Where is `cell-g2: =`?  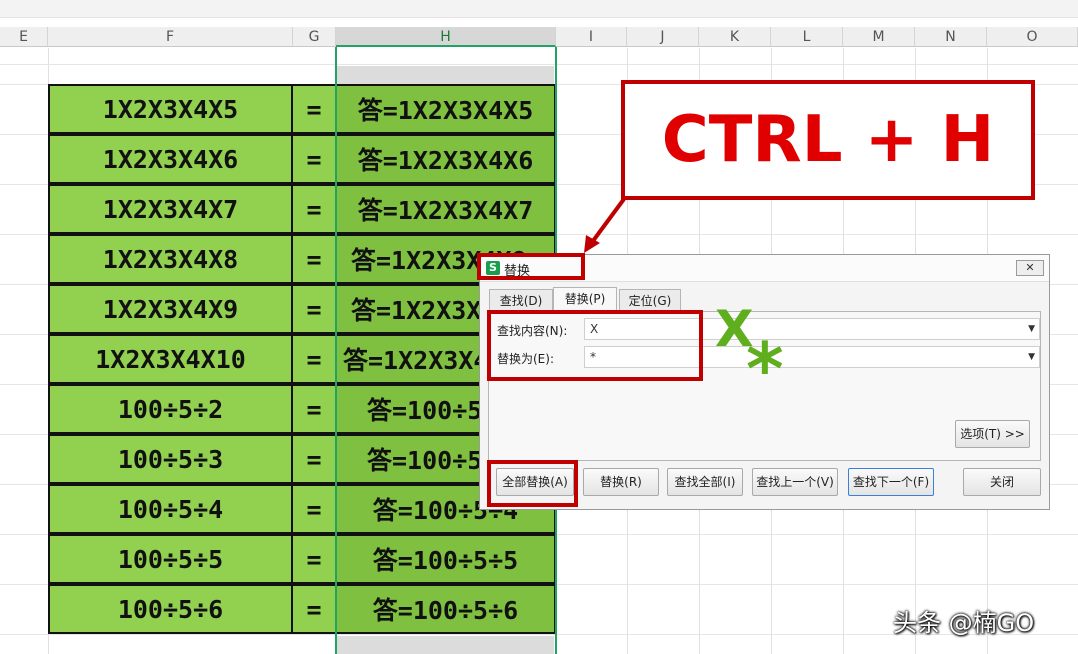
cell-g2: = is located at coordinates (314, 159).